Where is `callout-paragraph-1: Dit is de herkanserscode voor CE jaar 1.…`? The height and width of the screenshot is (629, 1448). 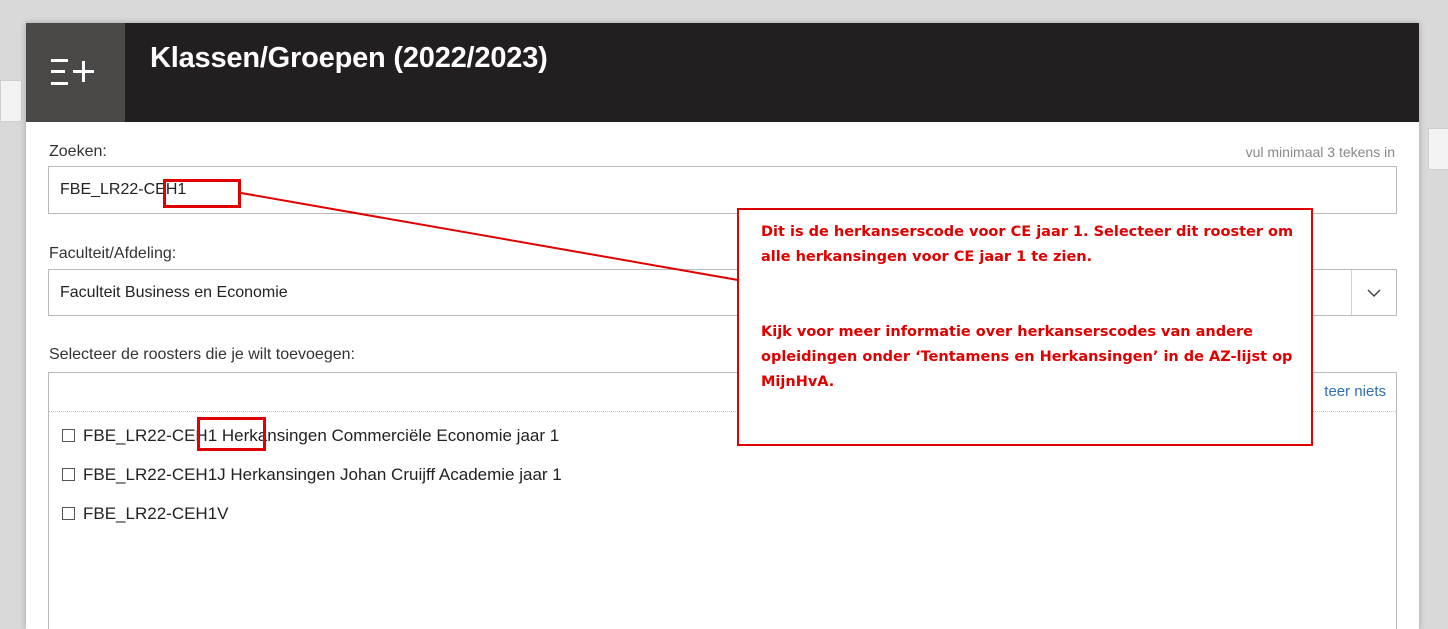
callout-paragraph-1: Dit is de herkanserscode voor CE jaar 1.… is located at coordinates (1027, 244).